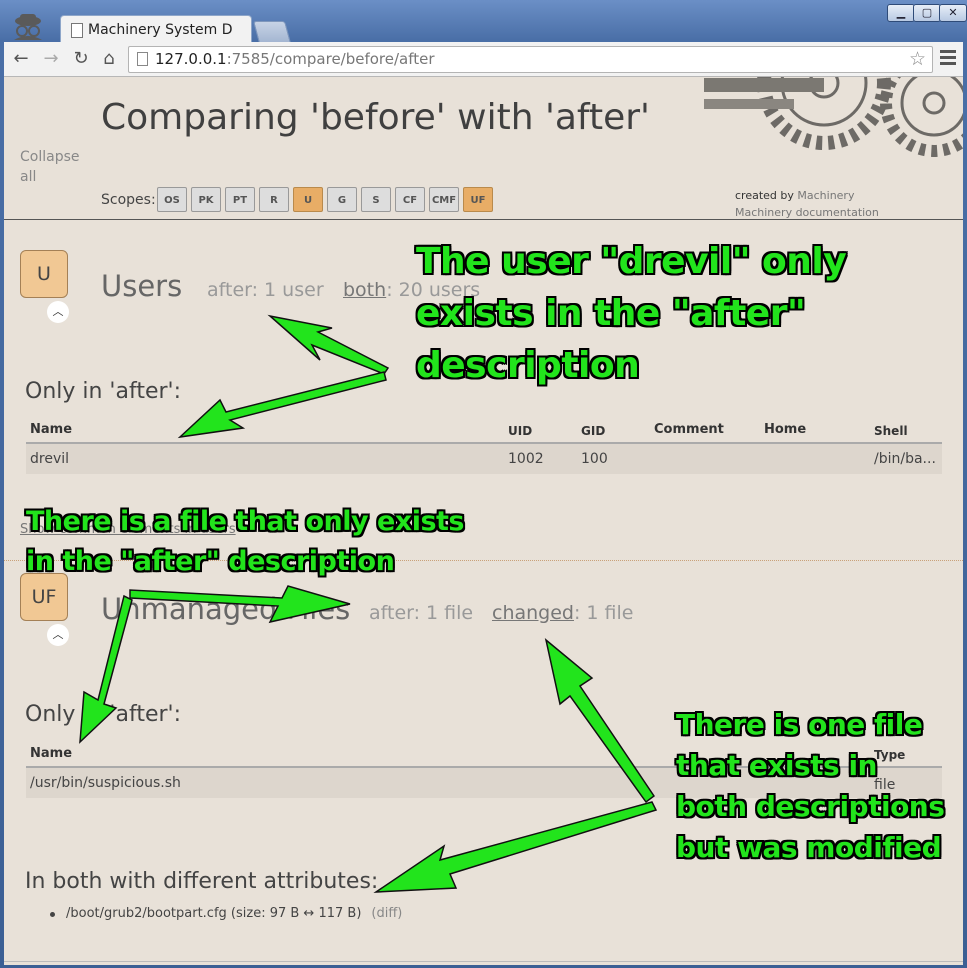 The image size is (967, 968). Describe the element at coordinates (21, 59) in the screenshot. I see `back-arrow-icon: ←` at that location.